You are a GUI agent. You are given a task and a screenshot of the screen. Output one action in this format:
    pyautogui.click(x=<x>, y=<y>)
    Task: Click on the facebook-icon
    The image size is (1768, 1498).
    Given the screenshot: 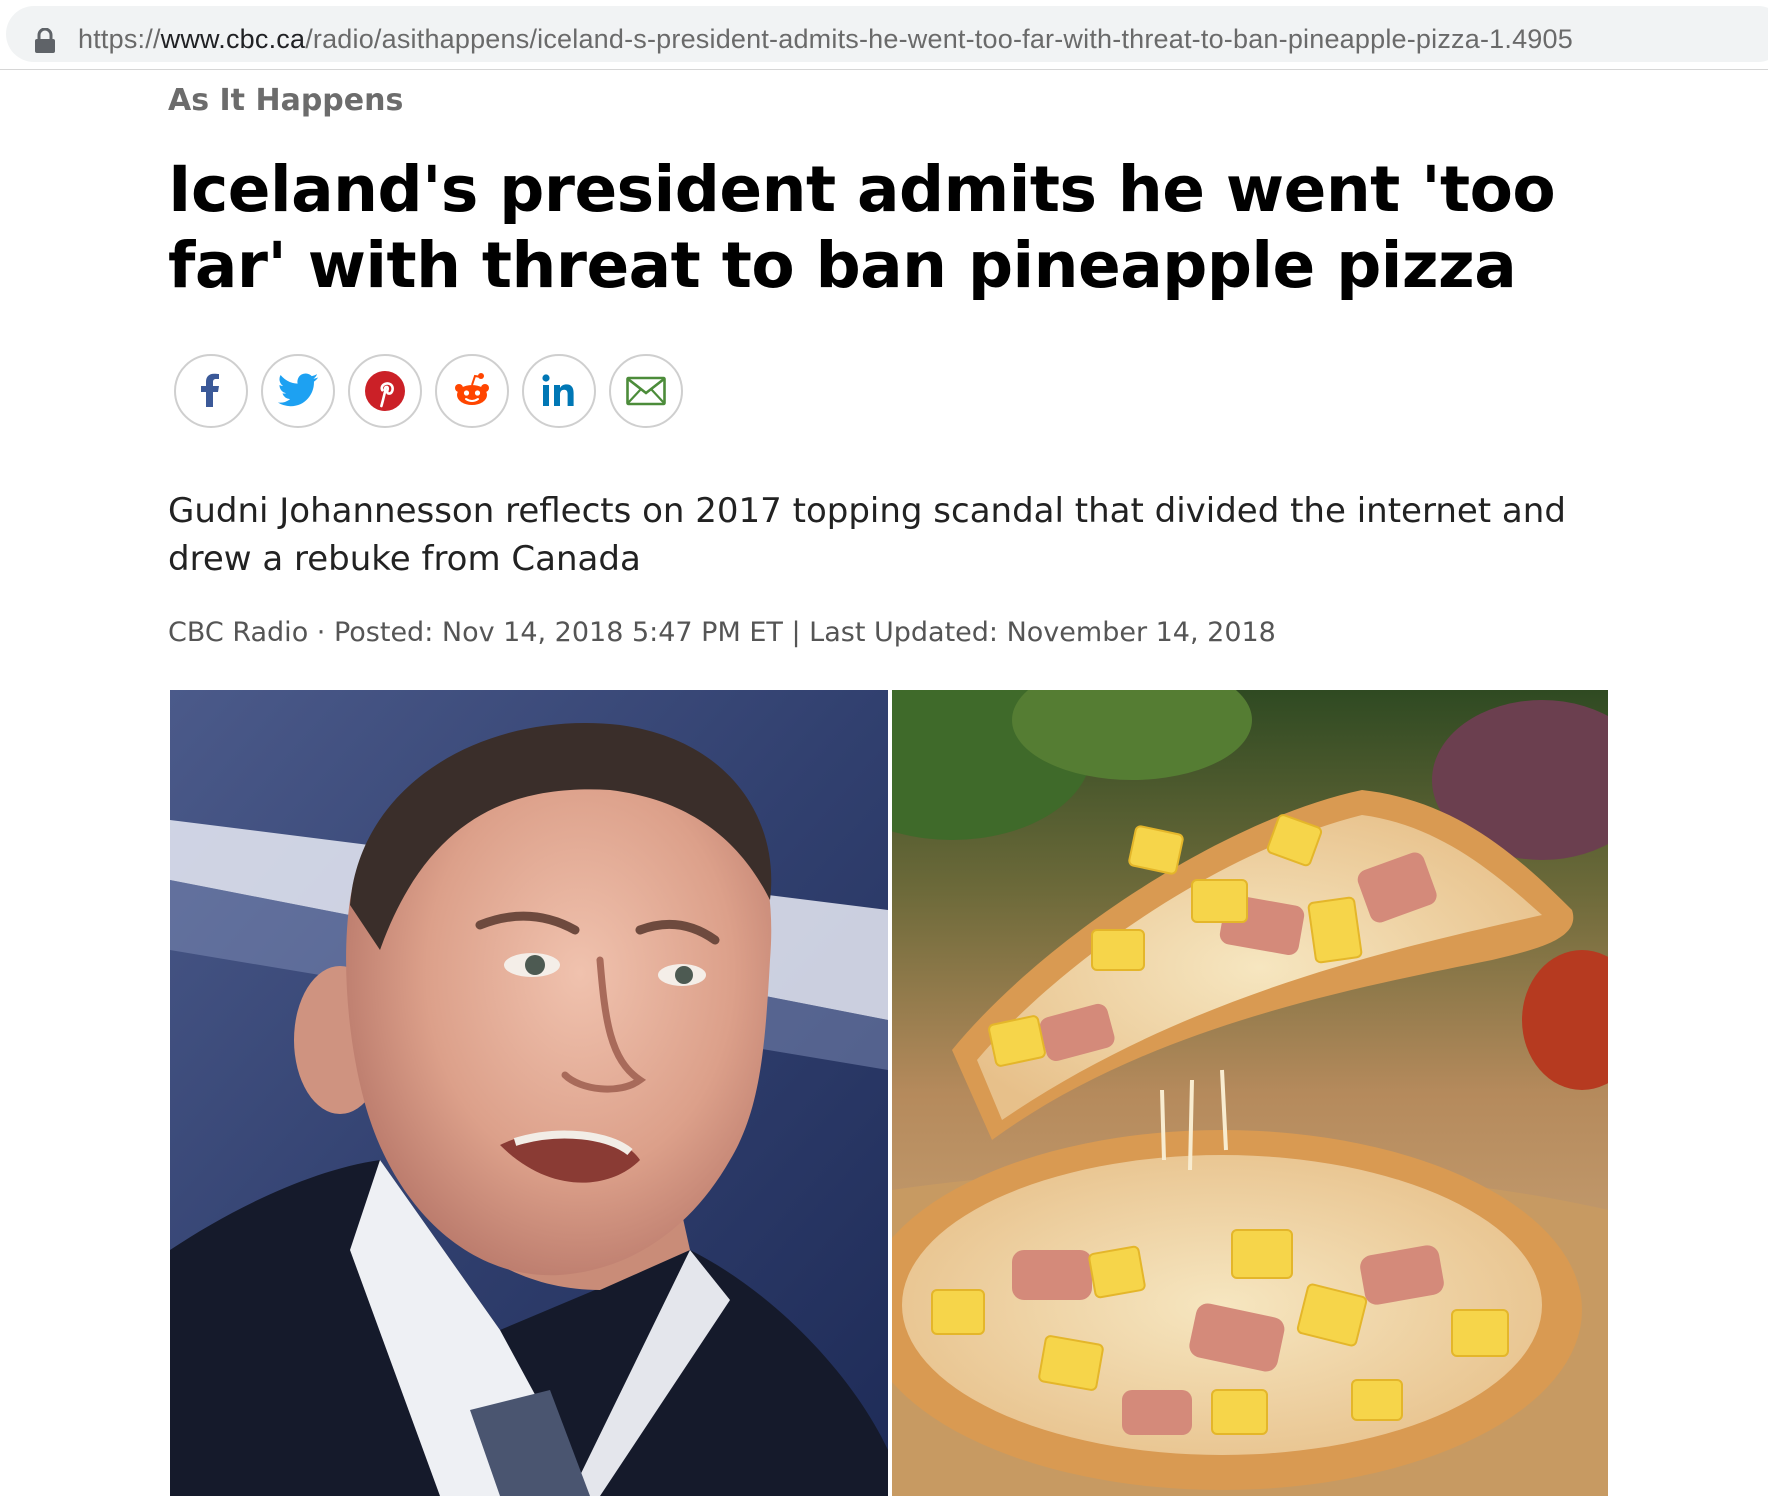 What is the action you would take?
    pyautogui.click(x=210, y=390)
    